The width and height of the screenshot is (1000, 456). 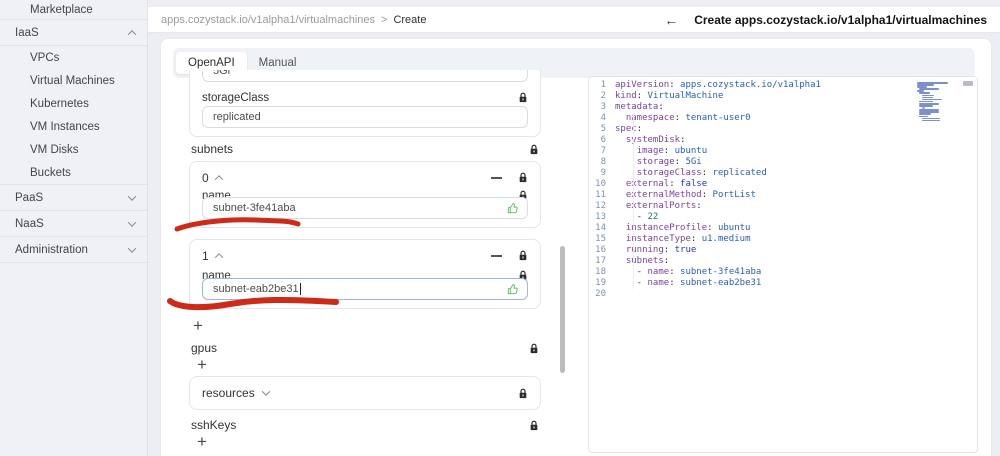 I want to click on sidebar-item-virtual-machines: Virtual Machines, so click(x=73, y=80).